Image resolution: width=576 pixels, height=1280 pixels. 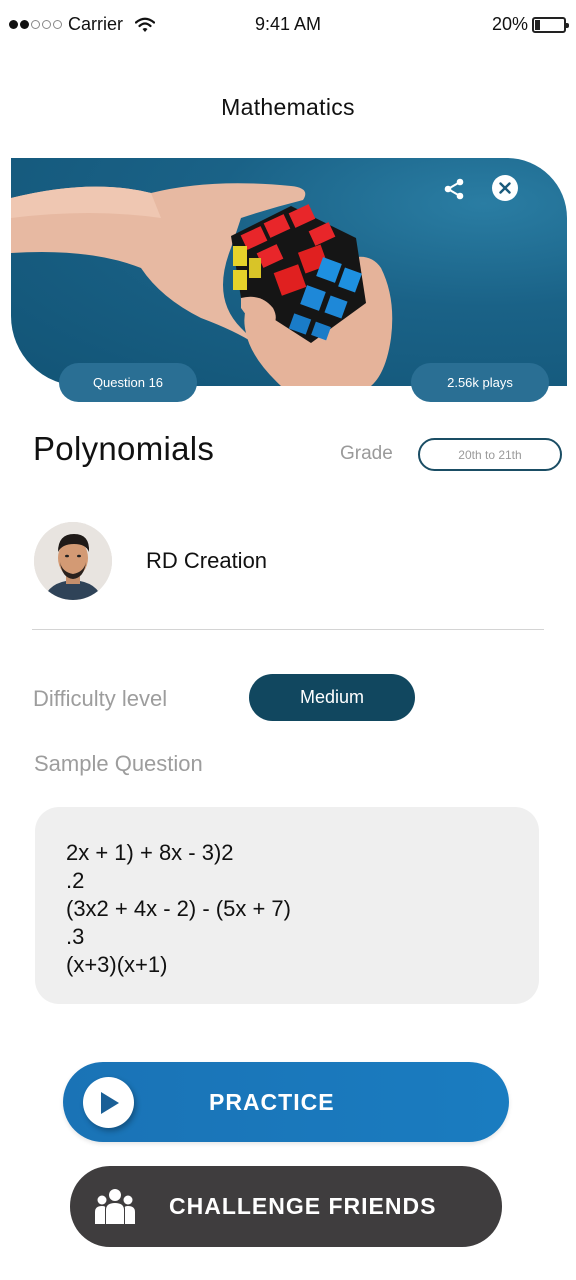 I want to click on avatar, so click(x=73, y=561).